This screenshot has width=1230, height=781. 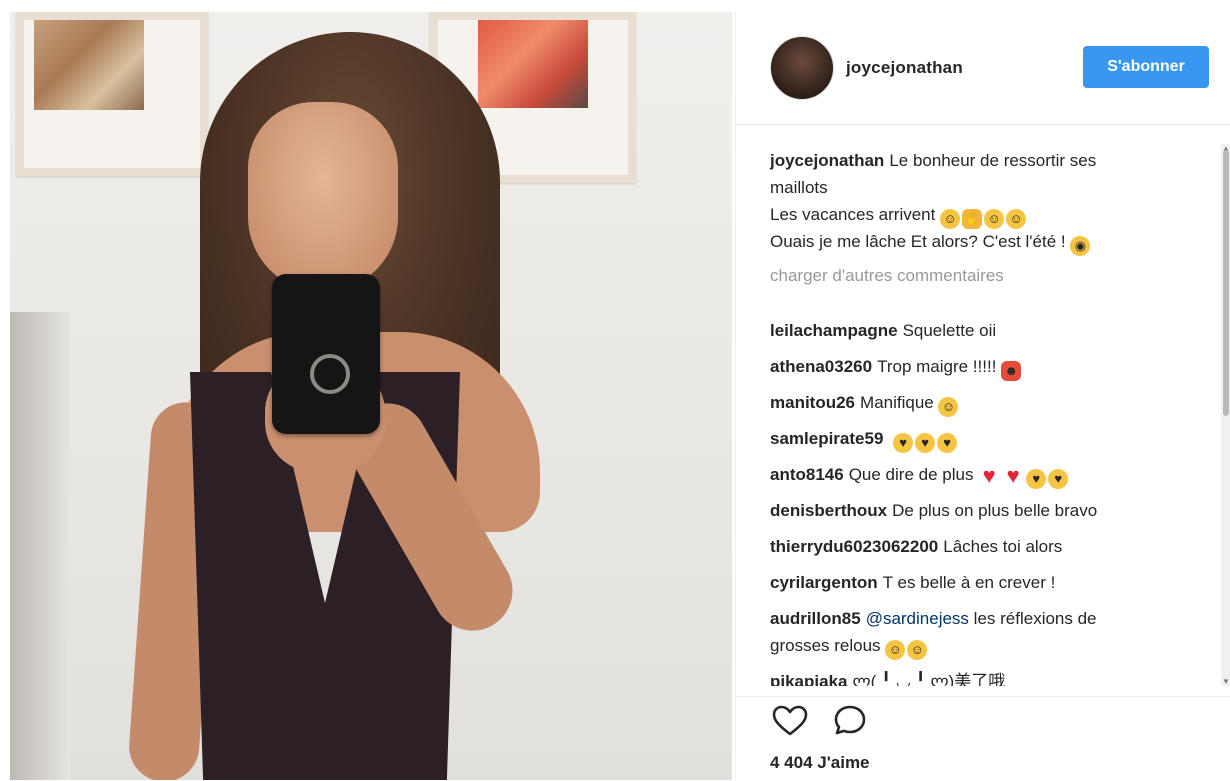 I want to click on comment-item: cyrilargenton T es belle à en crever !, so click(x=912, y=583).